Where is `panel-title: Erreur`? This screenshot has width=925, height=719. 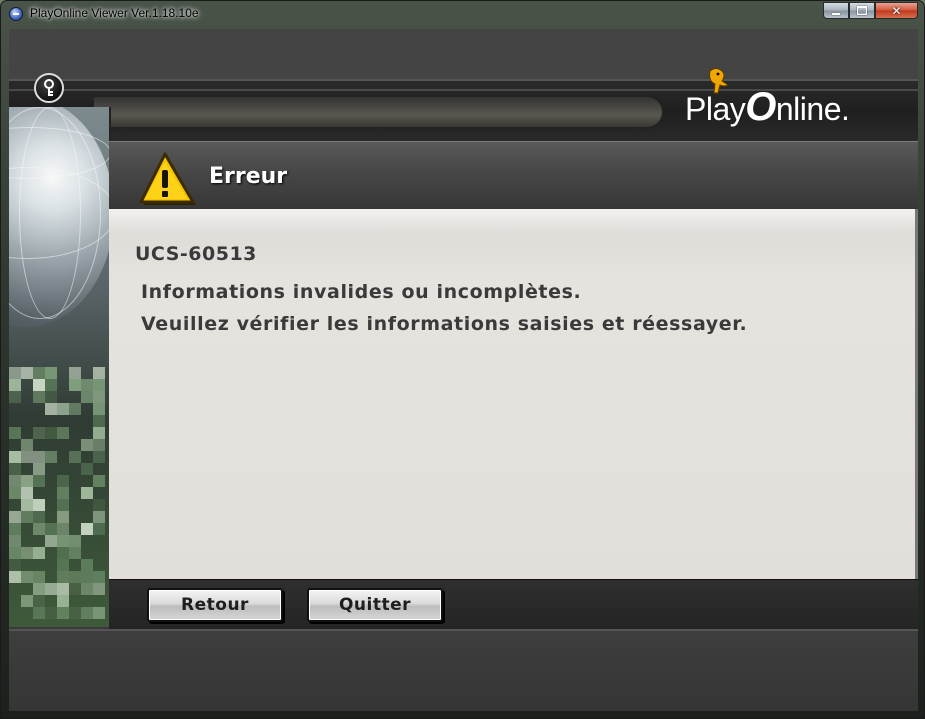
panel-title: Erreur is located at coordinates (248, 176).